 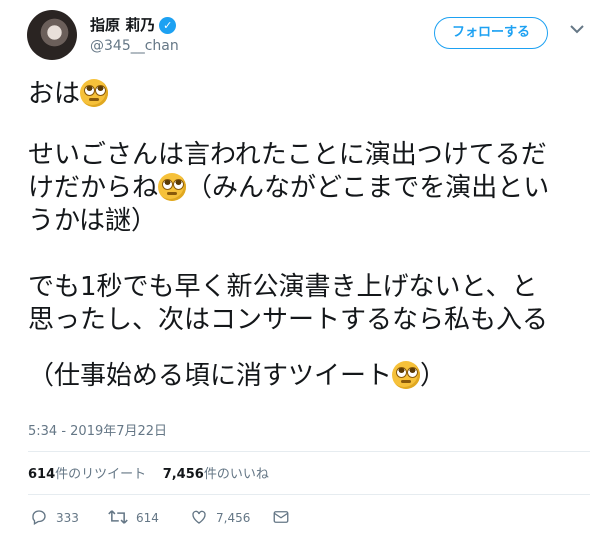 I want to click on reply-icon, so click(x=39, y=517).